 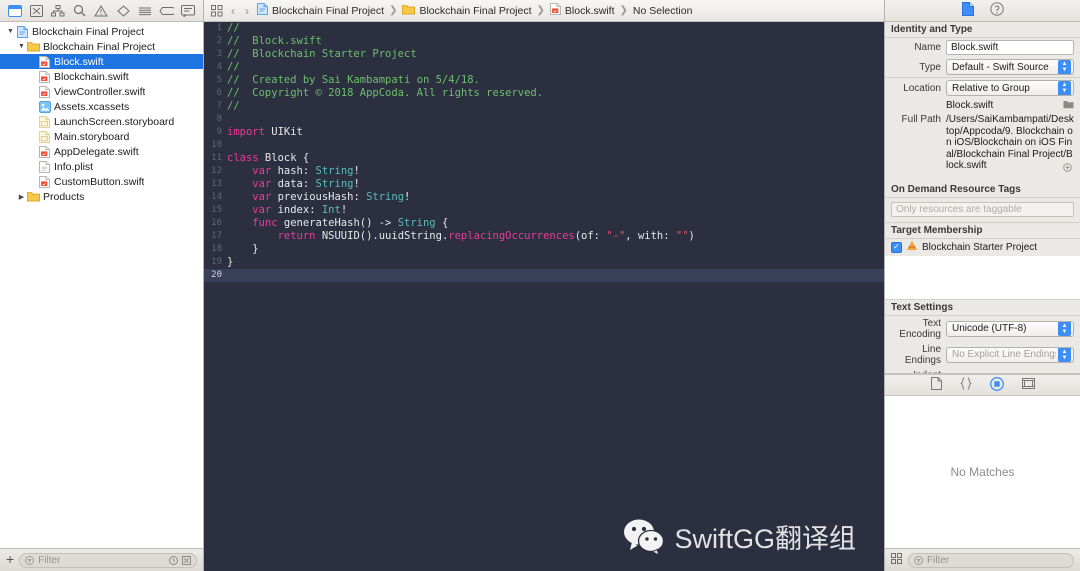 I want to click on code-token: Block {, so click(x=284, y=158).